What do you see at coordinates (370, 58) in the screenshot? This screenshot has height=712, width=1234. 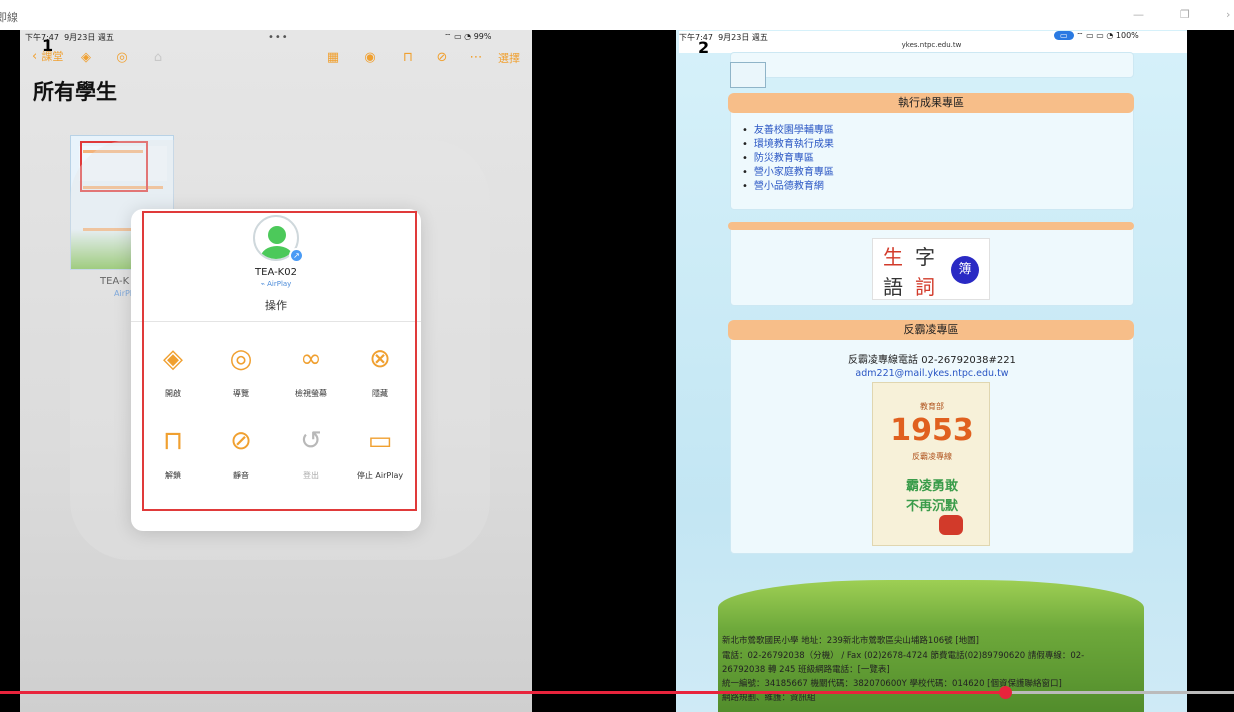 I see `eye-slash-icon: ◉` at bounding box center [370, 58].